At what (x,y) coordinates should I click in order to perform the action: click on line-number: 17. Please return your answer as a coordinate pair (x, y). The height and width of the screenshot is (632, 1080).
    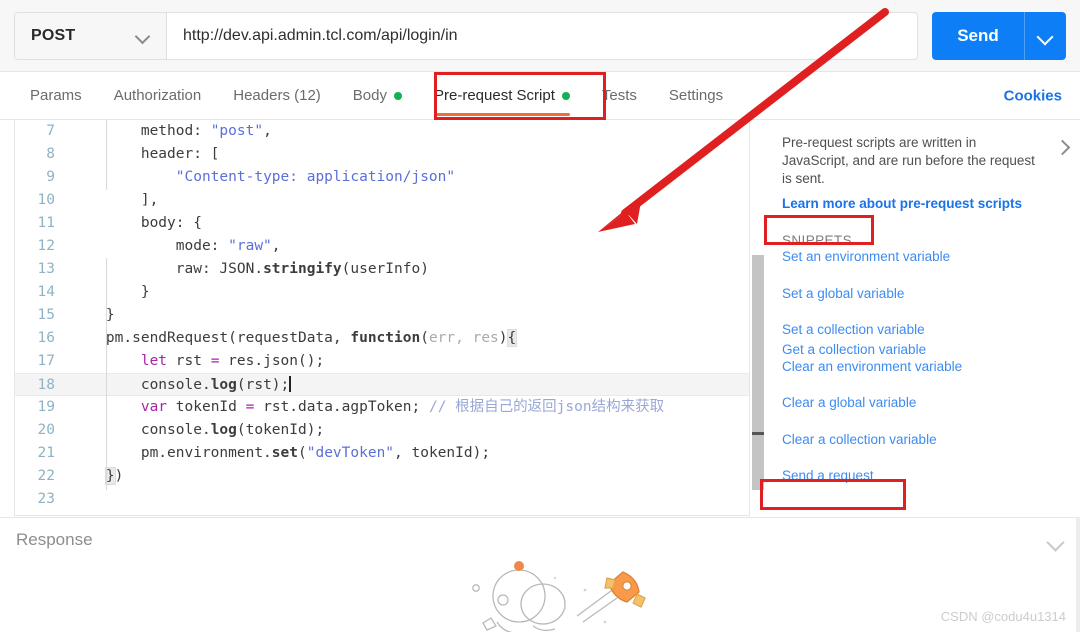
    Looking at the image, I should click on (46, 361).